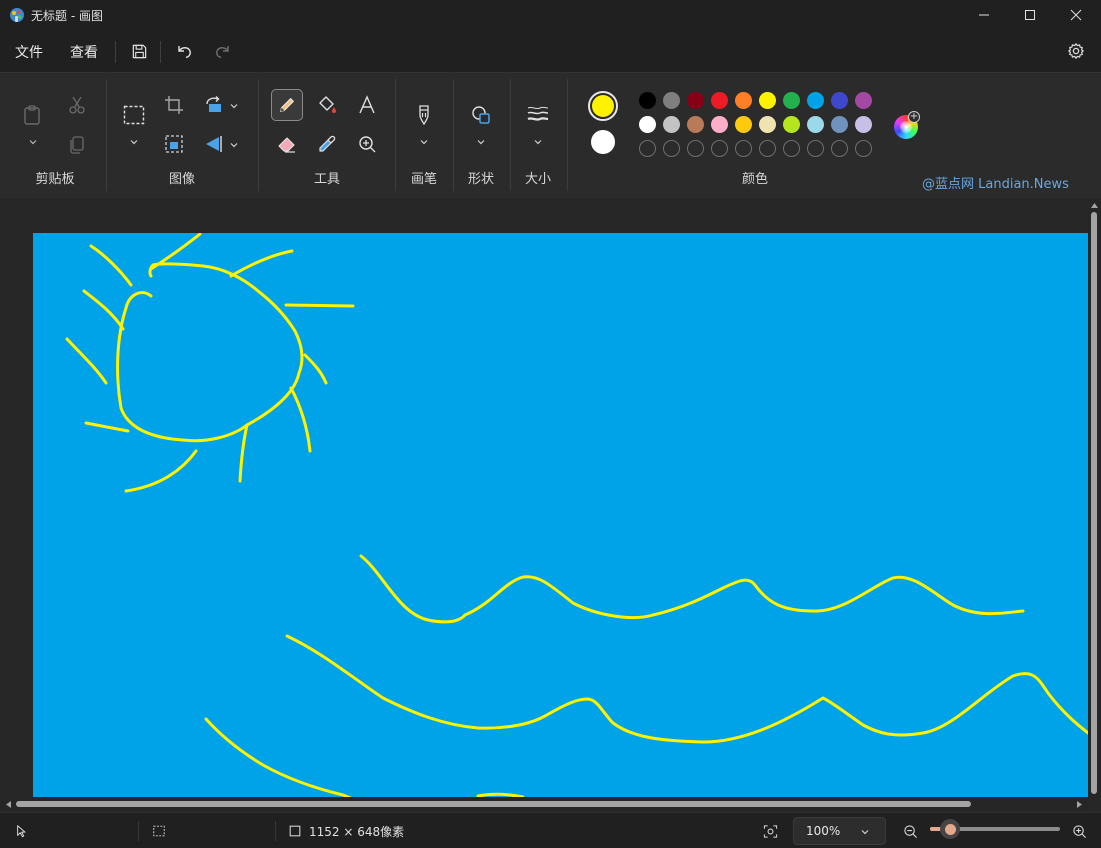  Describe the element at coordinates (1094, 503) in the screenshot. I see `vertical-scroll-thumb` at that location.